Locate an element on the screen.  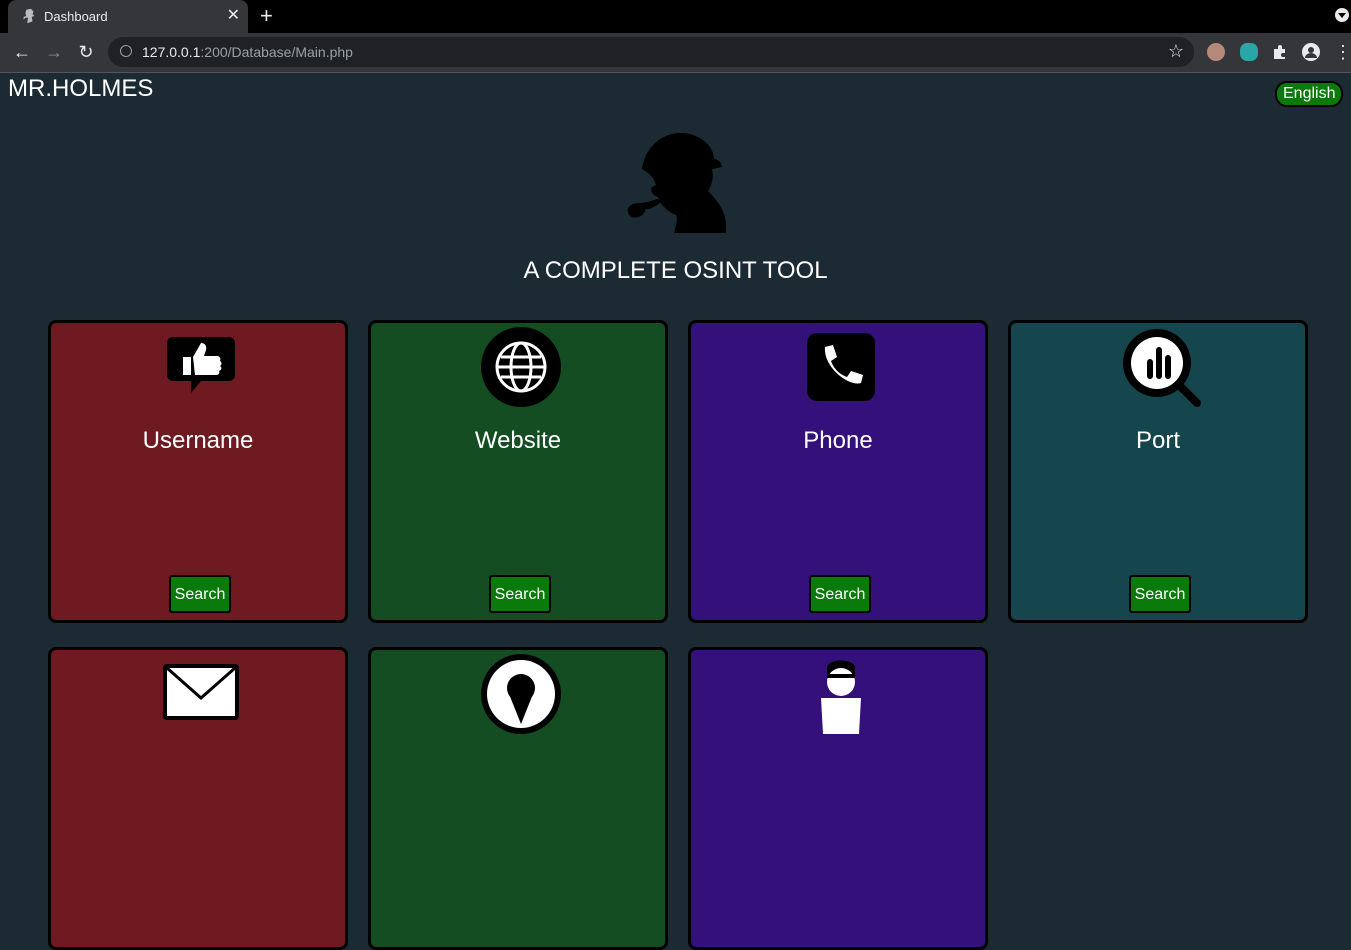
close-tab-icon: ✕ is located at coordinates (233, 16).